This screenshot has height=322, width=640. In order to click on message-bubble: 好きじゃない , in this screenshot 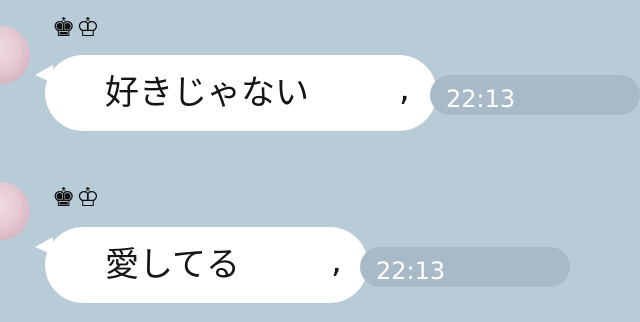, I will do `click(236, 93)`.